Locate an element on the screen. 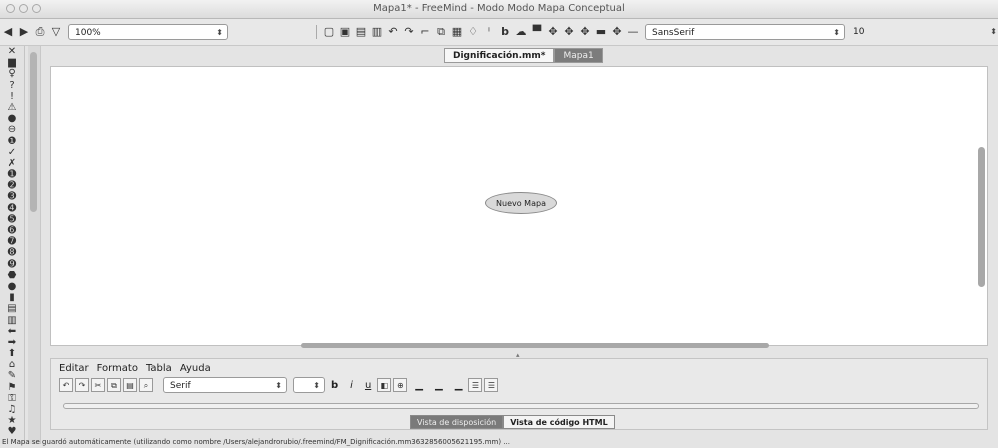 The width and height of the screenshot is (998, 448). tab-mapa1: Mapa1 is located at coordinates (578, 55).